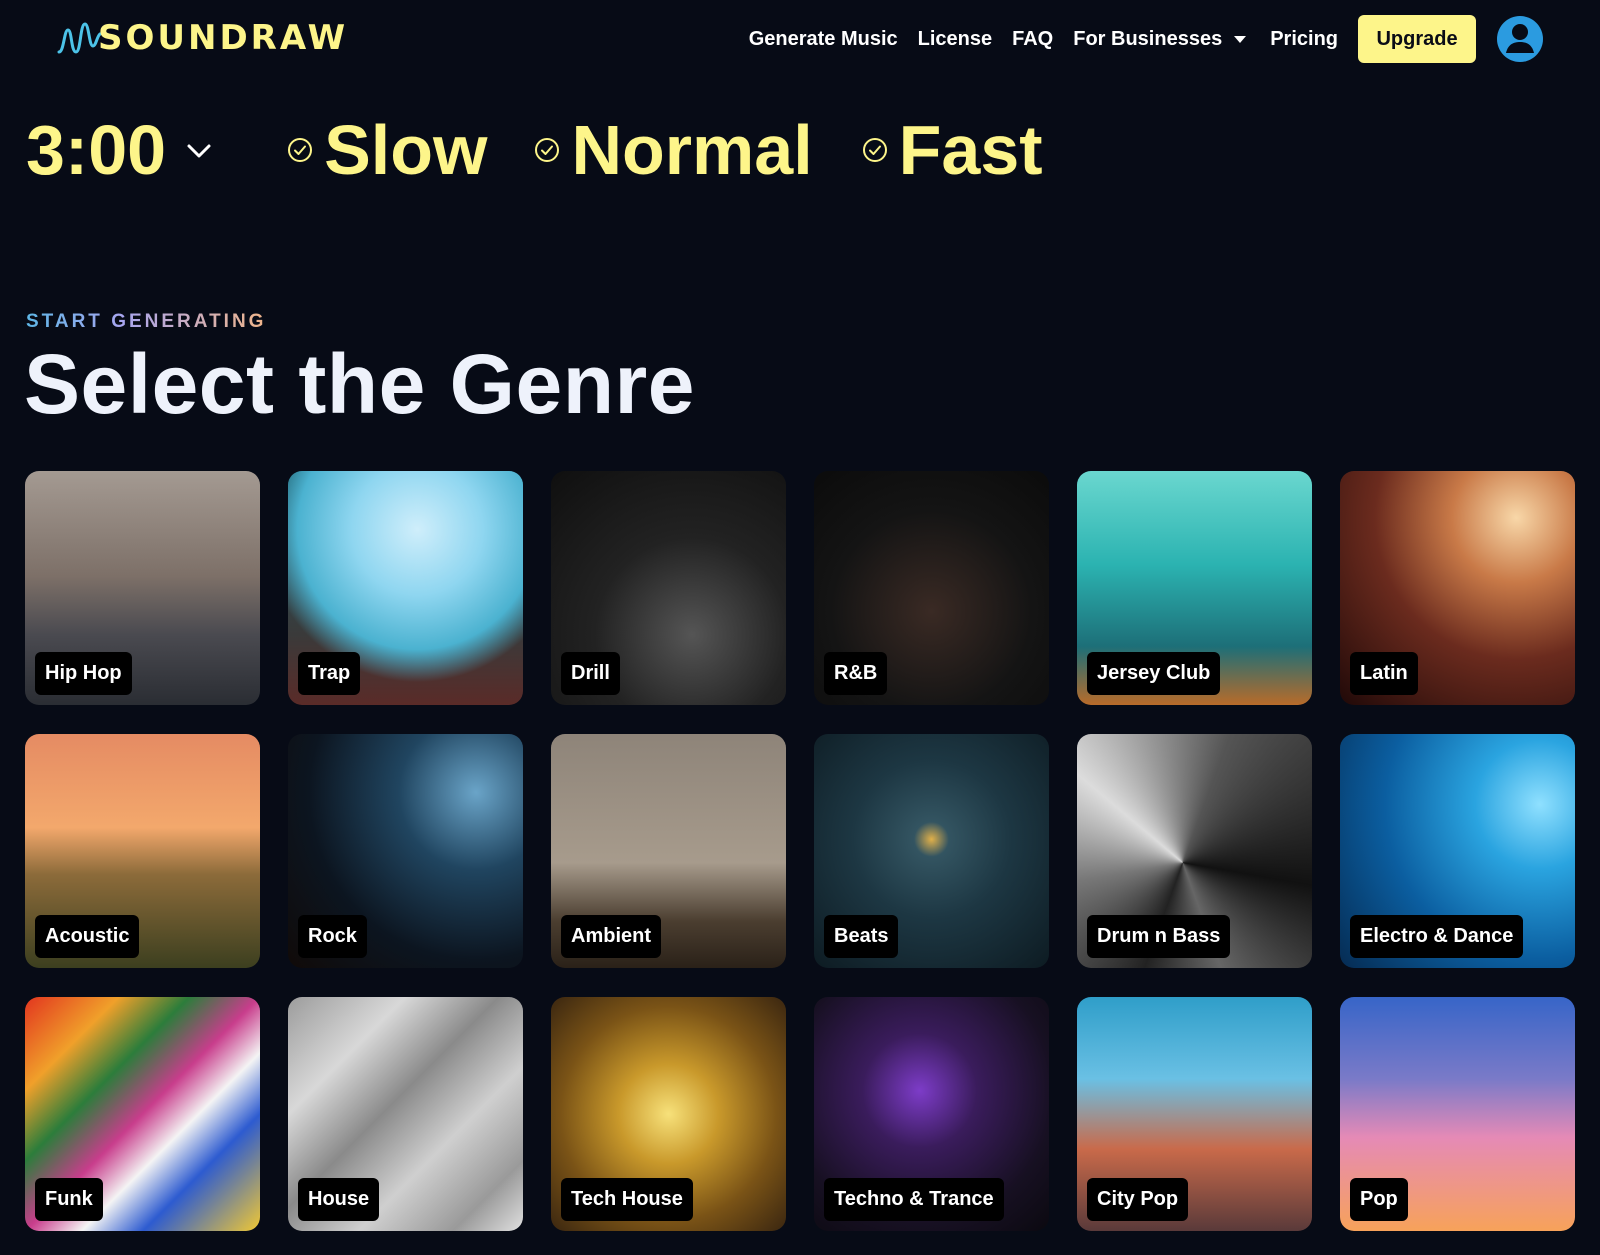 The width and height of the screenshot is (1600, 1255). Describe the element at coordinates (405, 588) in the screenshot. I see `genre-card-trap: Trap` at that location.